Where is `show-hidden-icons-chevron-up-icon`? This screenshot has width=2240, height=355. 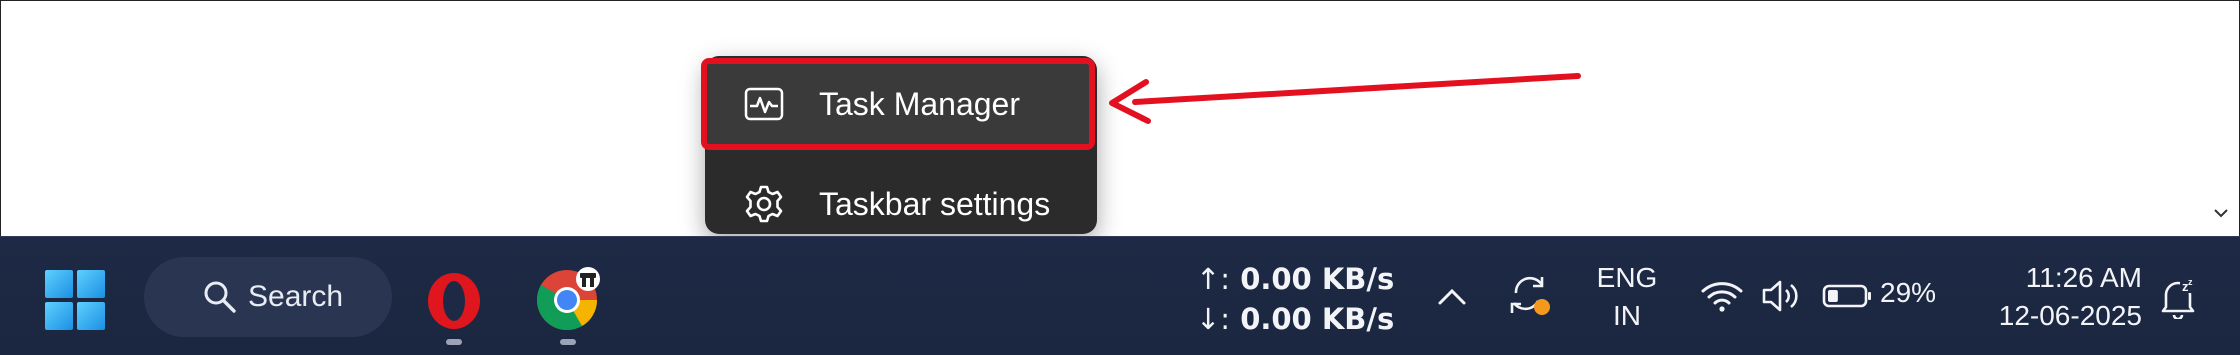
show-hidden-icons-chevron-up-icon is located at coordinates (1452, 296).